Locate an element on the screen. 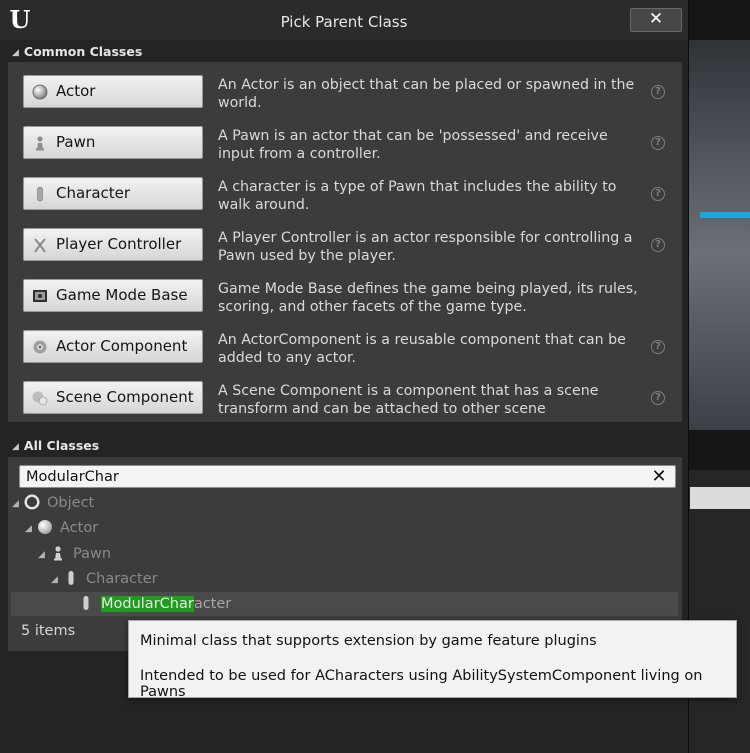  button-label: Actor Component is located at coordinates (122, 346).